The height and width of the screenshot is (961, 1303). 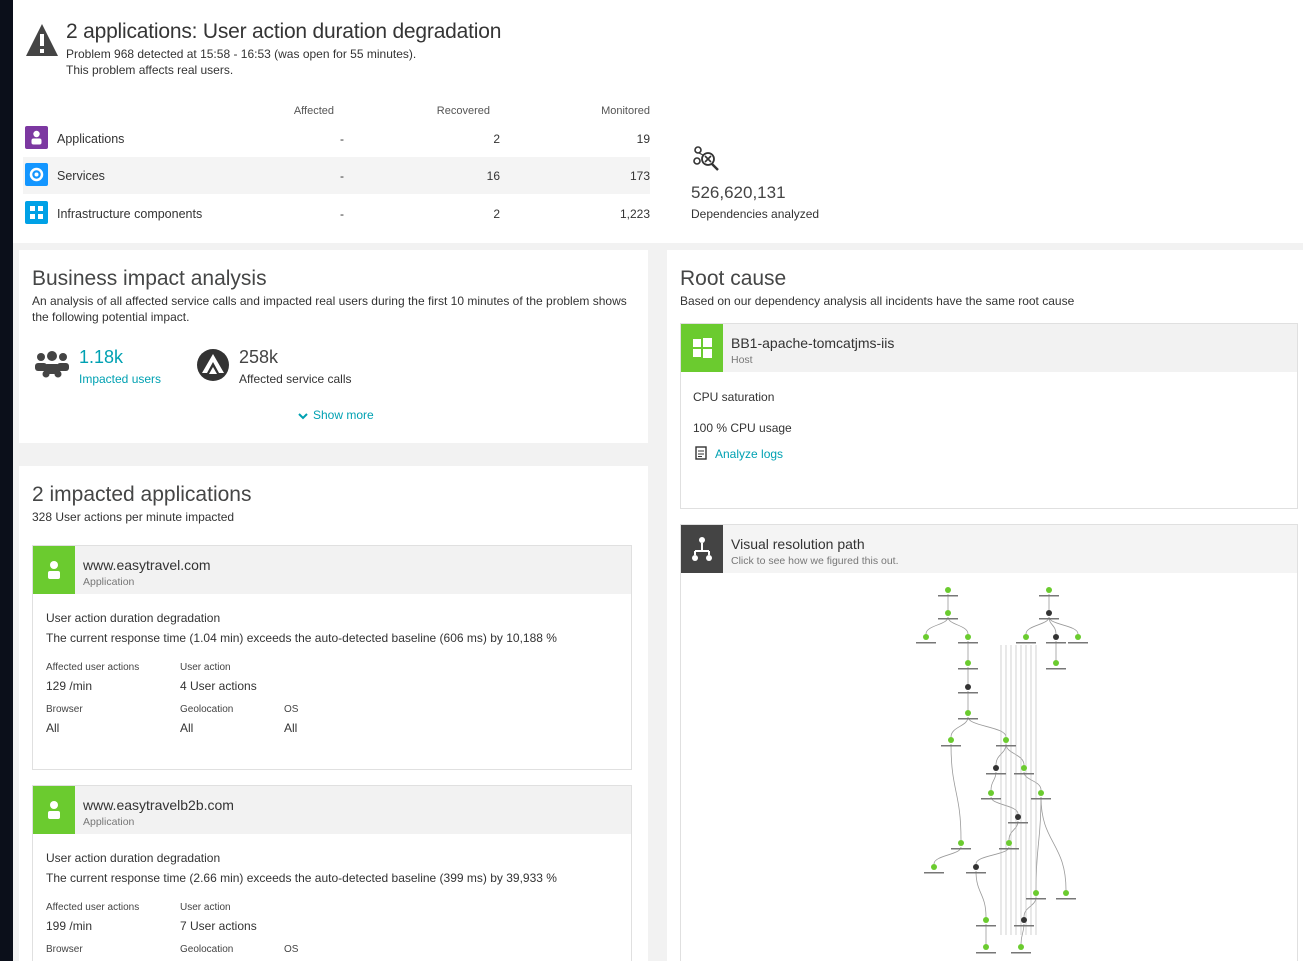 What do you see at coordinates (259, 357) in the screenshot?
I see `affected-calls-value: 258k` at bounding box center [259, 357].